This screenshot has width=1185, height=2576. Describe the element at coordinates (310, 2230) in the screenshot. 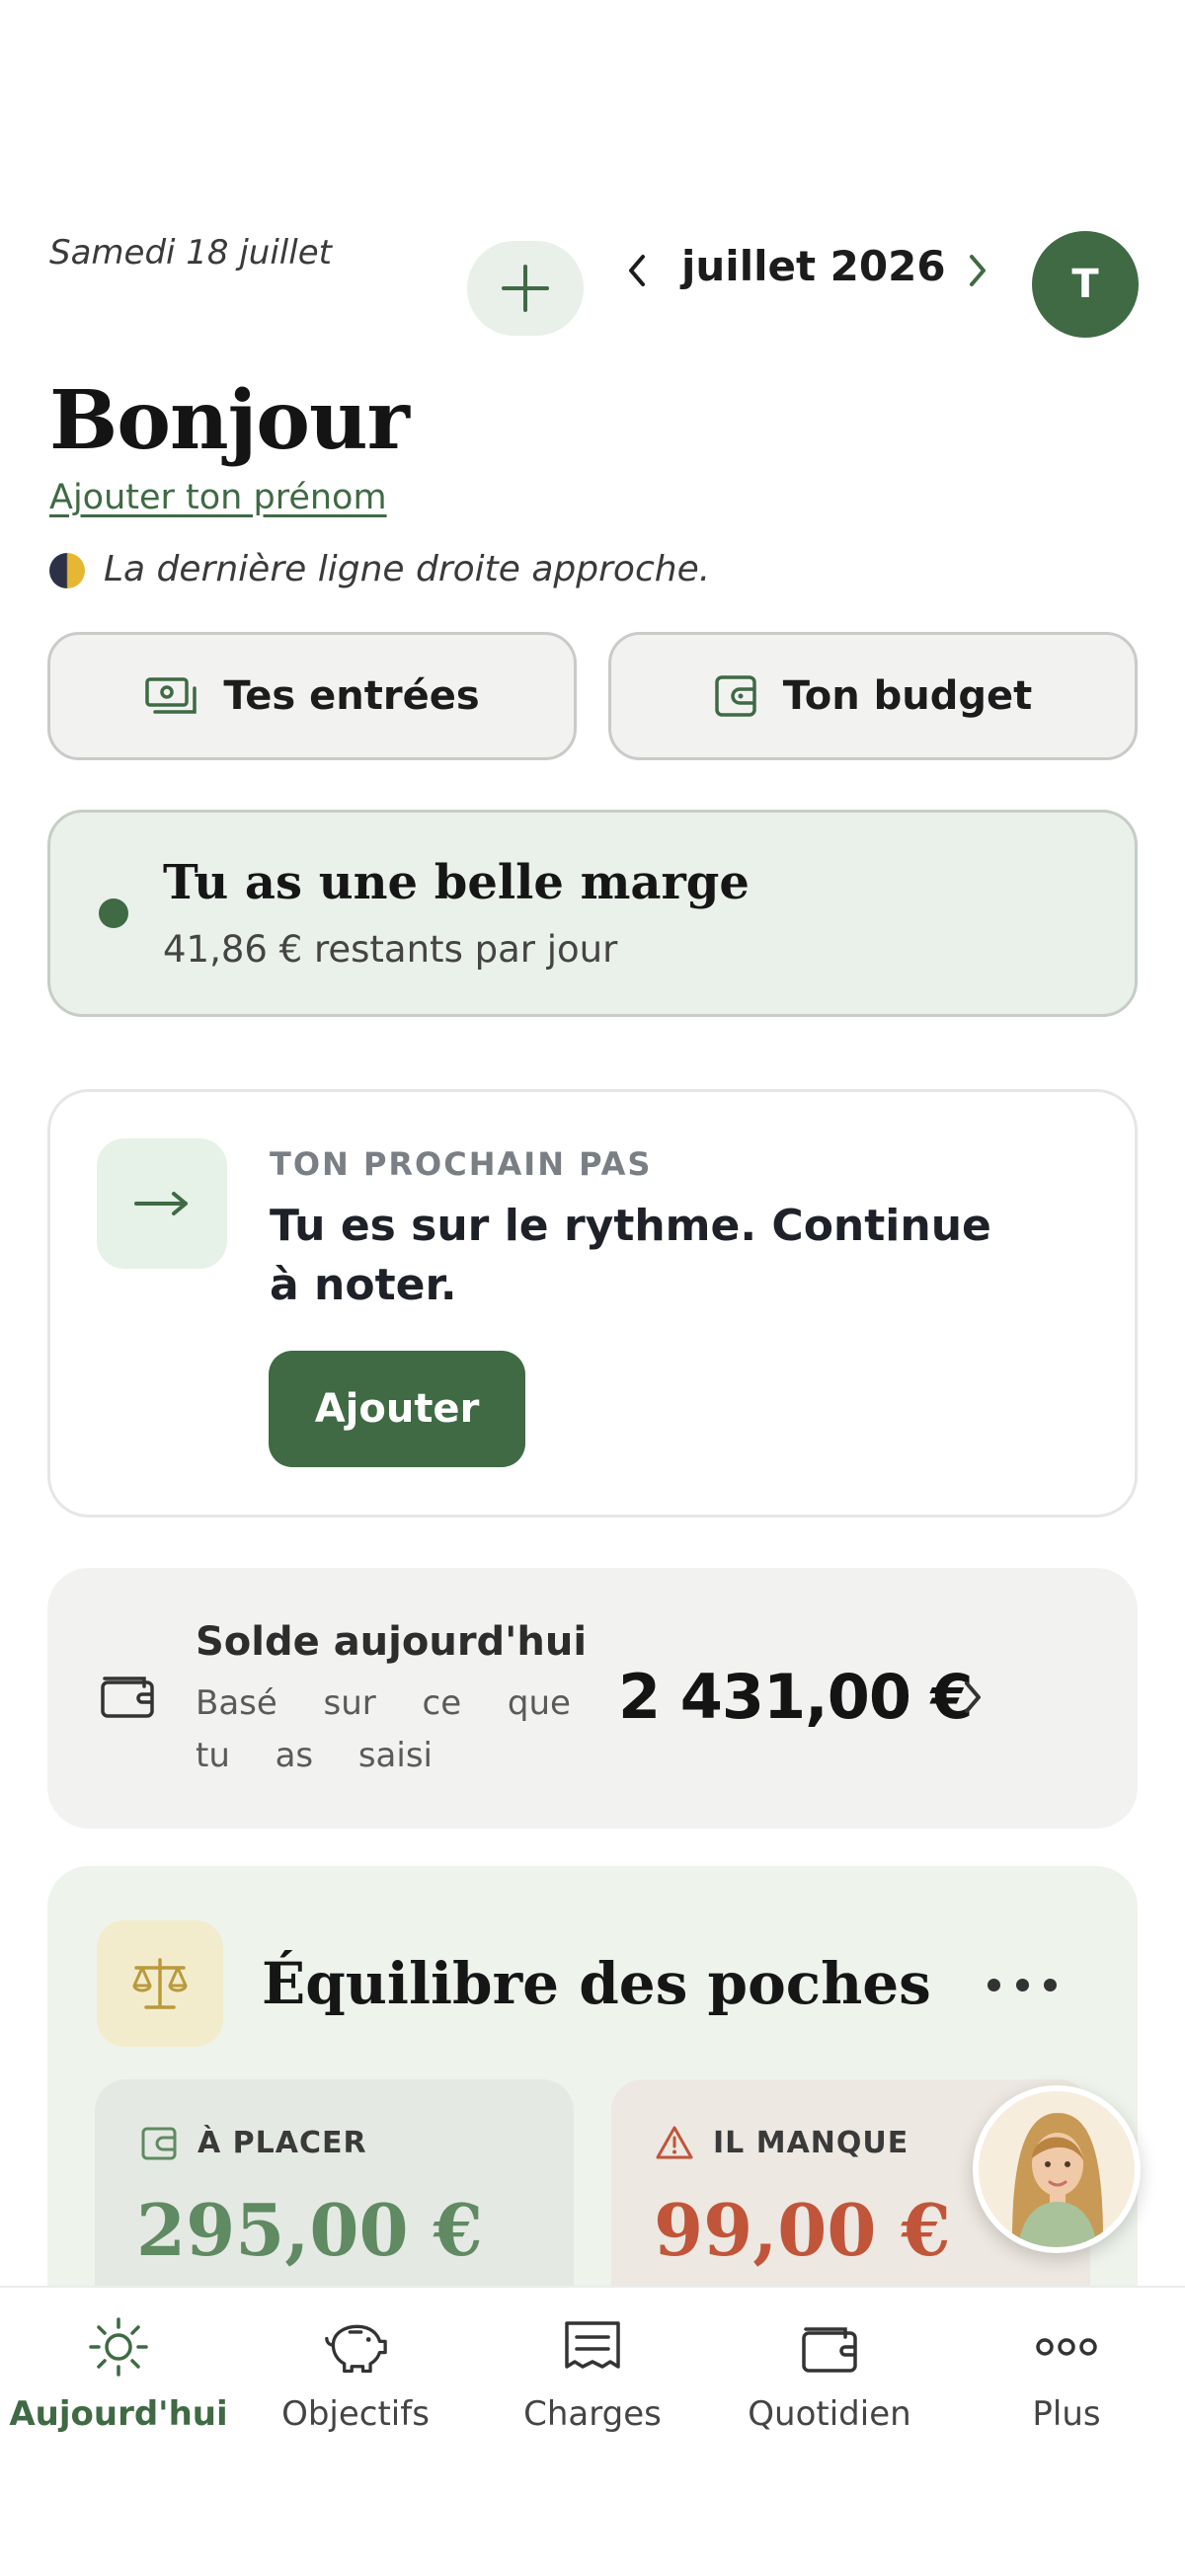

I see `to-place-amount: 295,00 €` at that location.